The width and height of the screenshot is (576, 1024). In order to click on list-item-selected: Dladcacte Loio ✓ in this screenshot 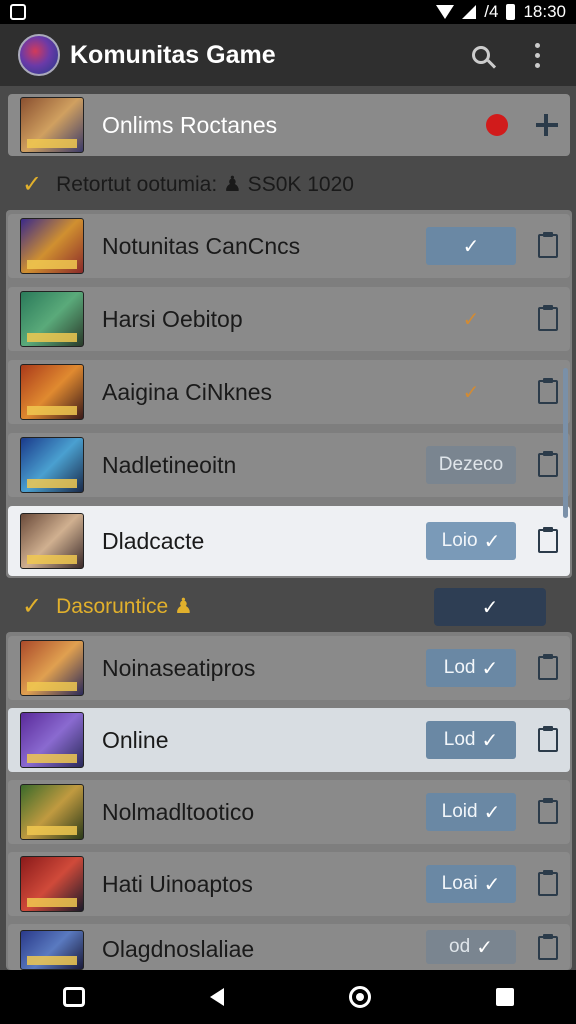, I will do `click(289, 541)`.